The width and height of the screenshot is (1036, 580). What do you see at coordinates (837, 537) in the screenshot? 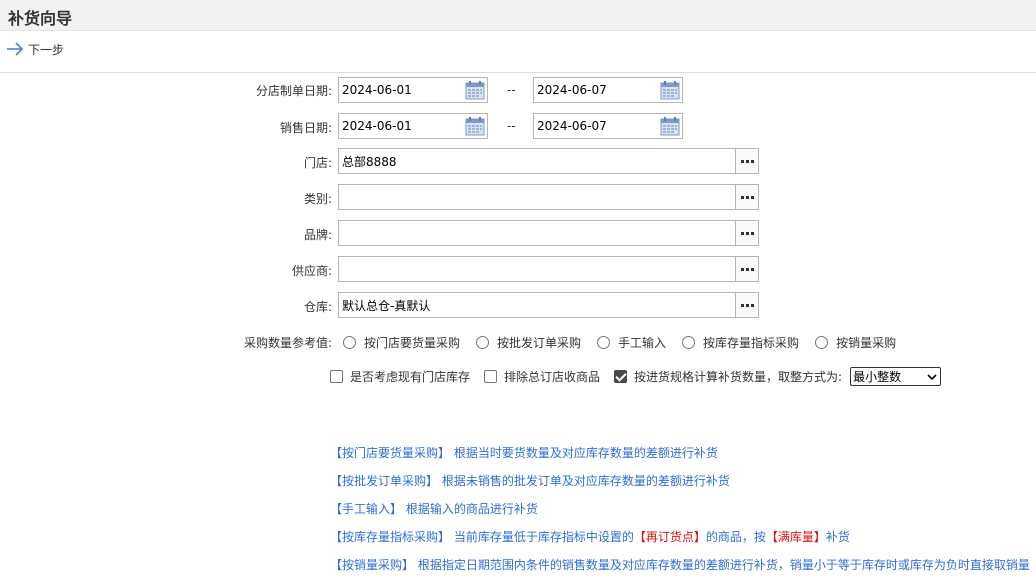
I see `help-text: 补货` at bounding box center [837, 537].